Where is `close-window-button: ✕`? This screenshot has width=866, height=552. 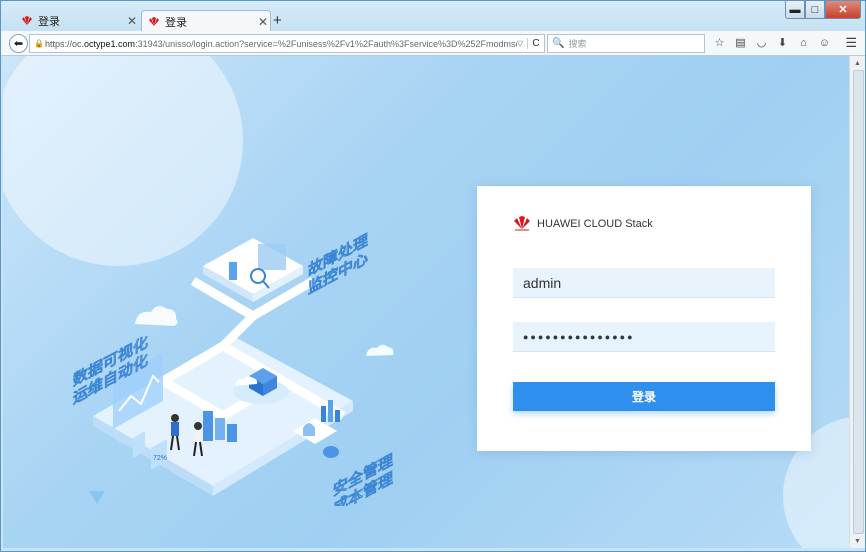 close-window-button: ✕ is located at coordinates (843, 10).